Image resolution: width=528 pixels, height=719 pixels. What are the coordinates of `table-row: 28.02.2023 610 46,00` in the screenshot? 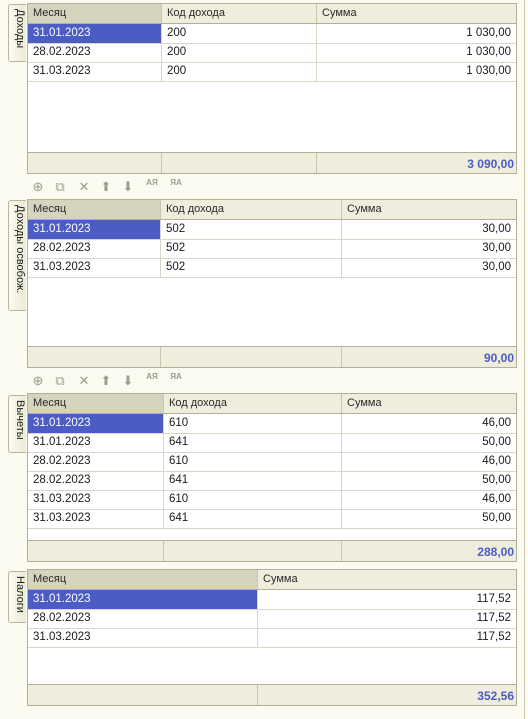 It's located at (272, 462).